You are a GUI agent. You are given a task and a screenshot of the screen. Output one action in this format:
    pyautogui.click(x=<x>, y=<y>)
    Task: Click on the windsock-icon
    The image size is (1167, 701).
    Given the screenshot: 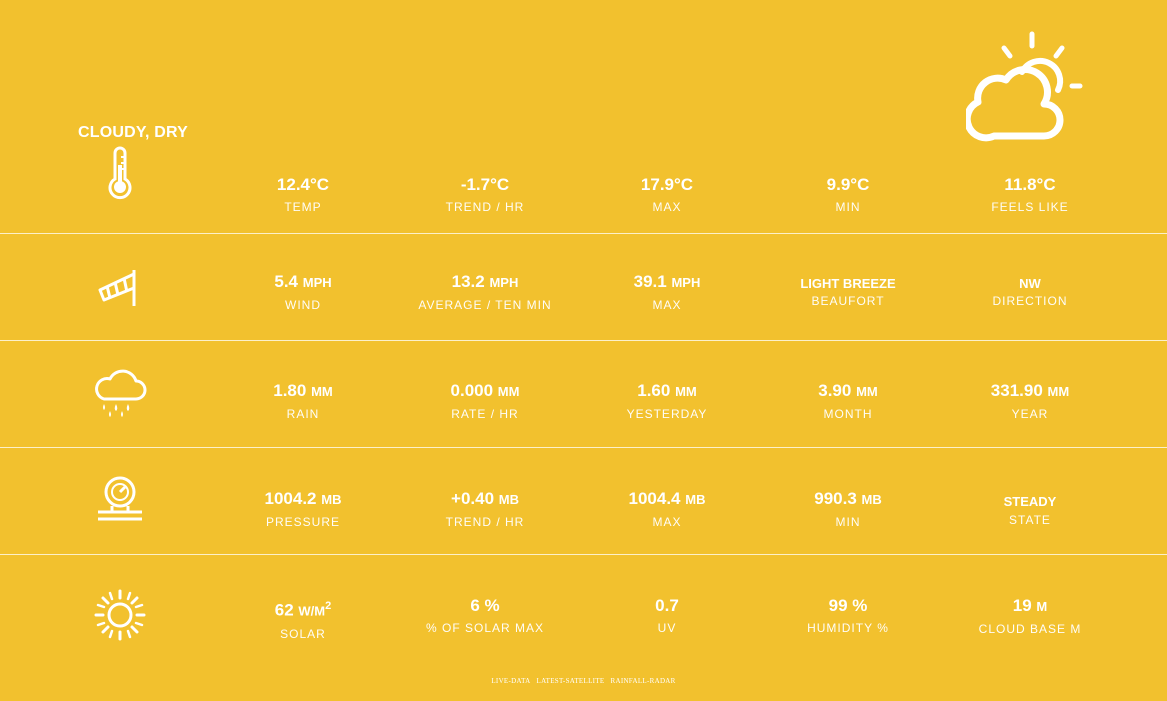 What is the action you would take?
    pyautogui.click(x=120, y=288)
    